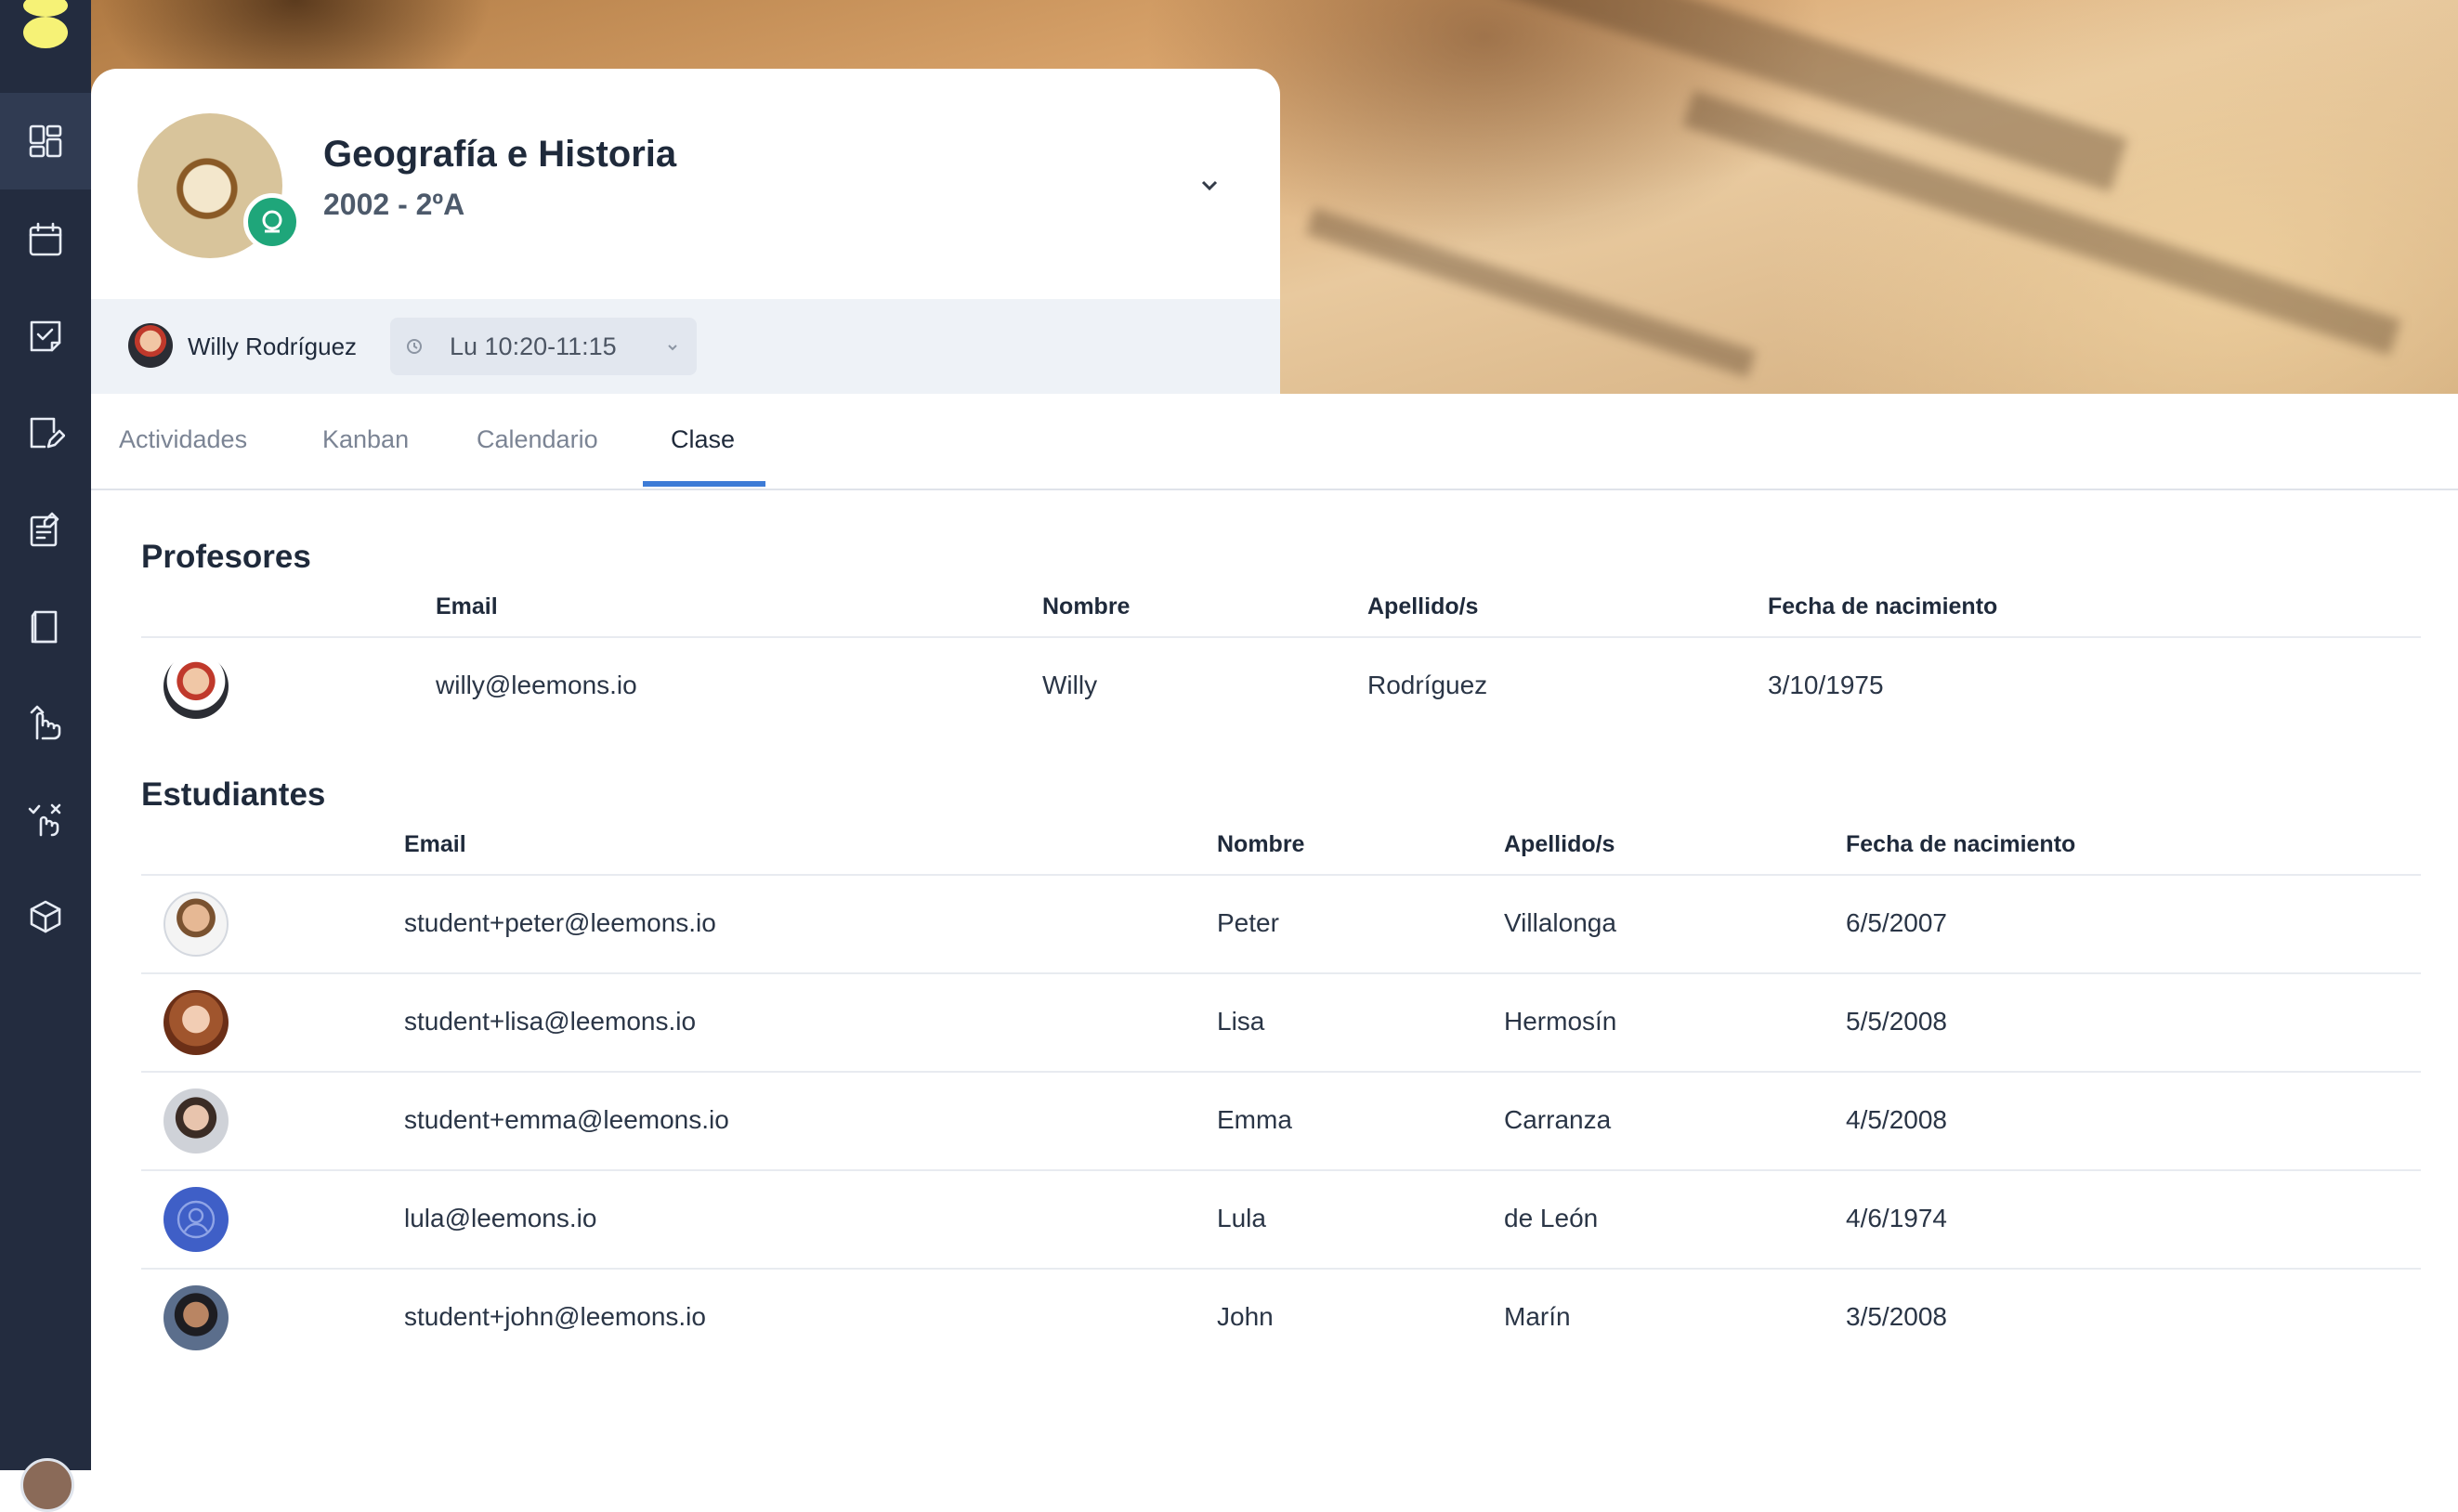 This screenshot has width=2458, height=1512. Describe the element at coordinates (183, 439) in the screenshot. I see `tab-actividades: Actividades` at that location.